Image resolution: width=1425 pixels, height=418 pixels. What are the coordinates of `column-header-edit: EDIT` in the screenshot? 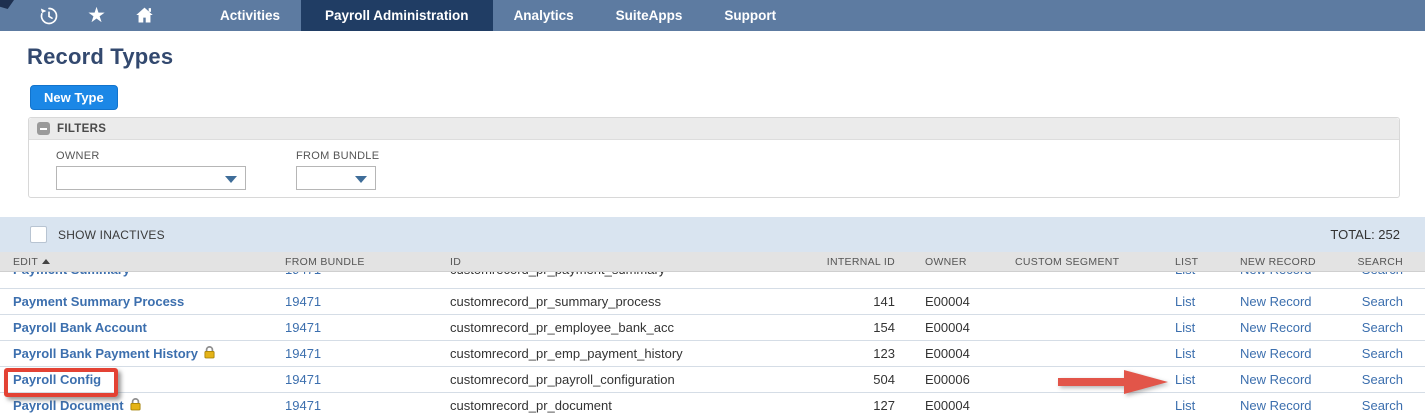 It's located at (136, 262).